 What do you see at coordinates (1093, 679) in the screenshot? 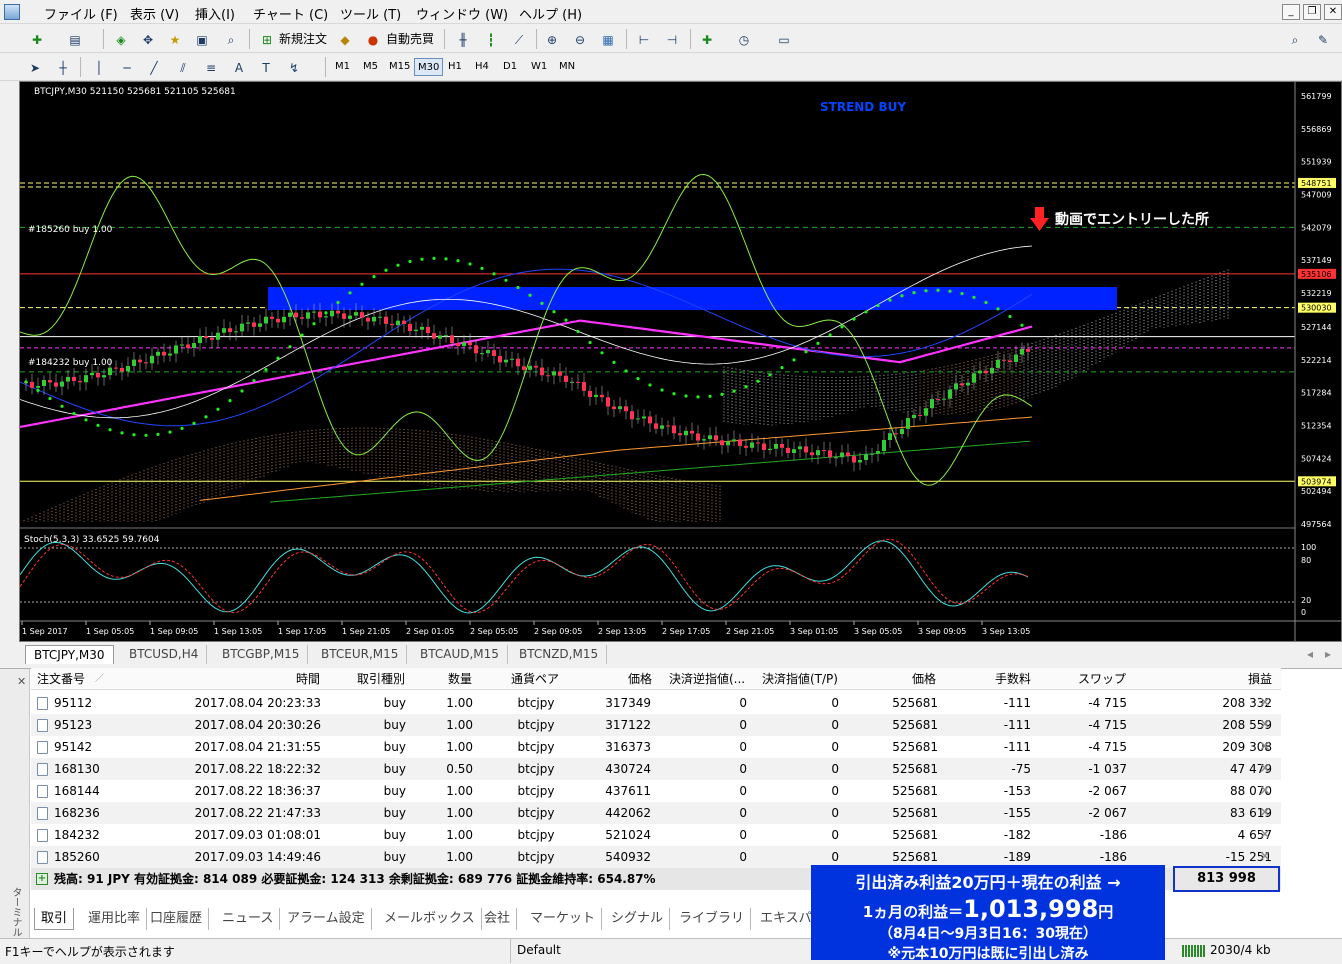
I see `col-swap: スワップ` at bounding box center [1093, 679].